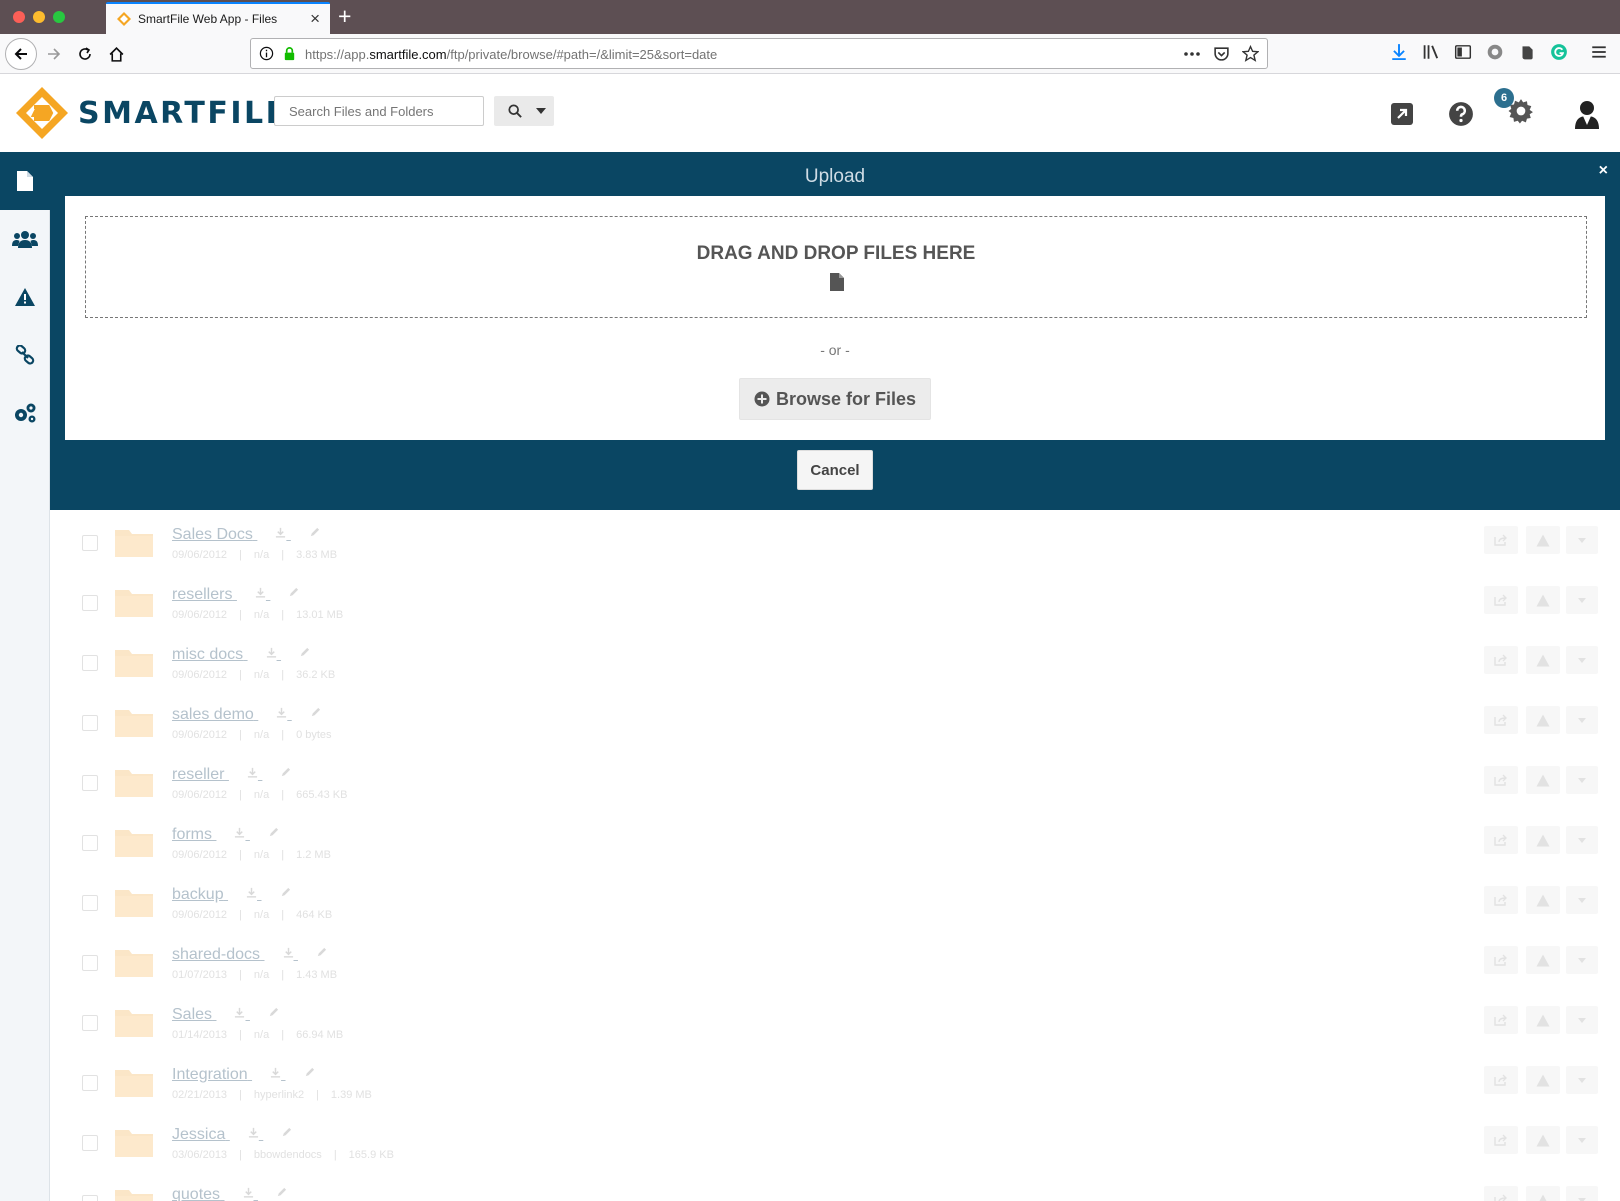  Describe the element at coordinates (196, 1193) in the screenshot. I see `file-name-link: quotes` at that location.